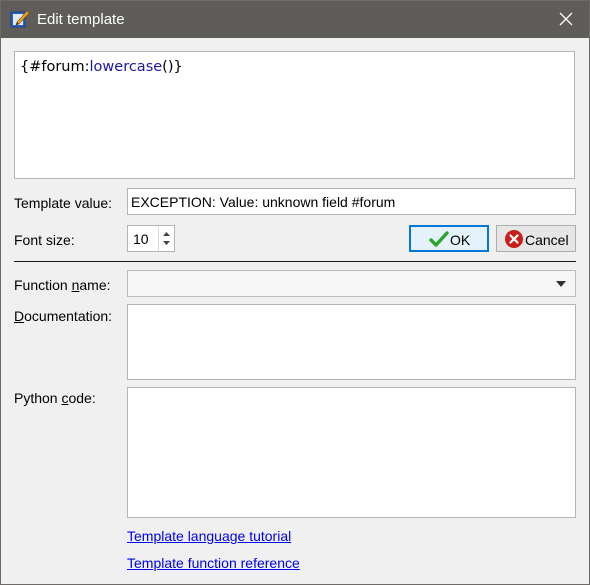 The image size is (590, 585). What do you see at coordinates (295, 19) in the screenshot?
I see `title-bar: Edit template` at bounding box center [295, 19].